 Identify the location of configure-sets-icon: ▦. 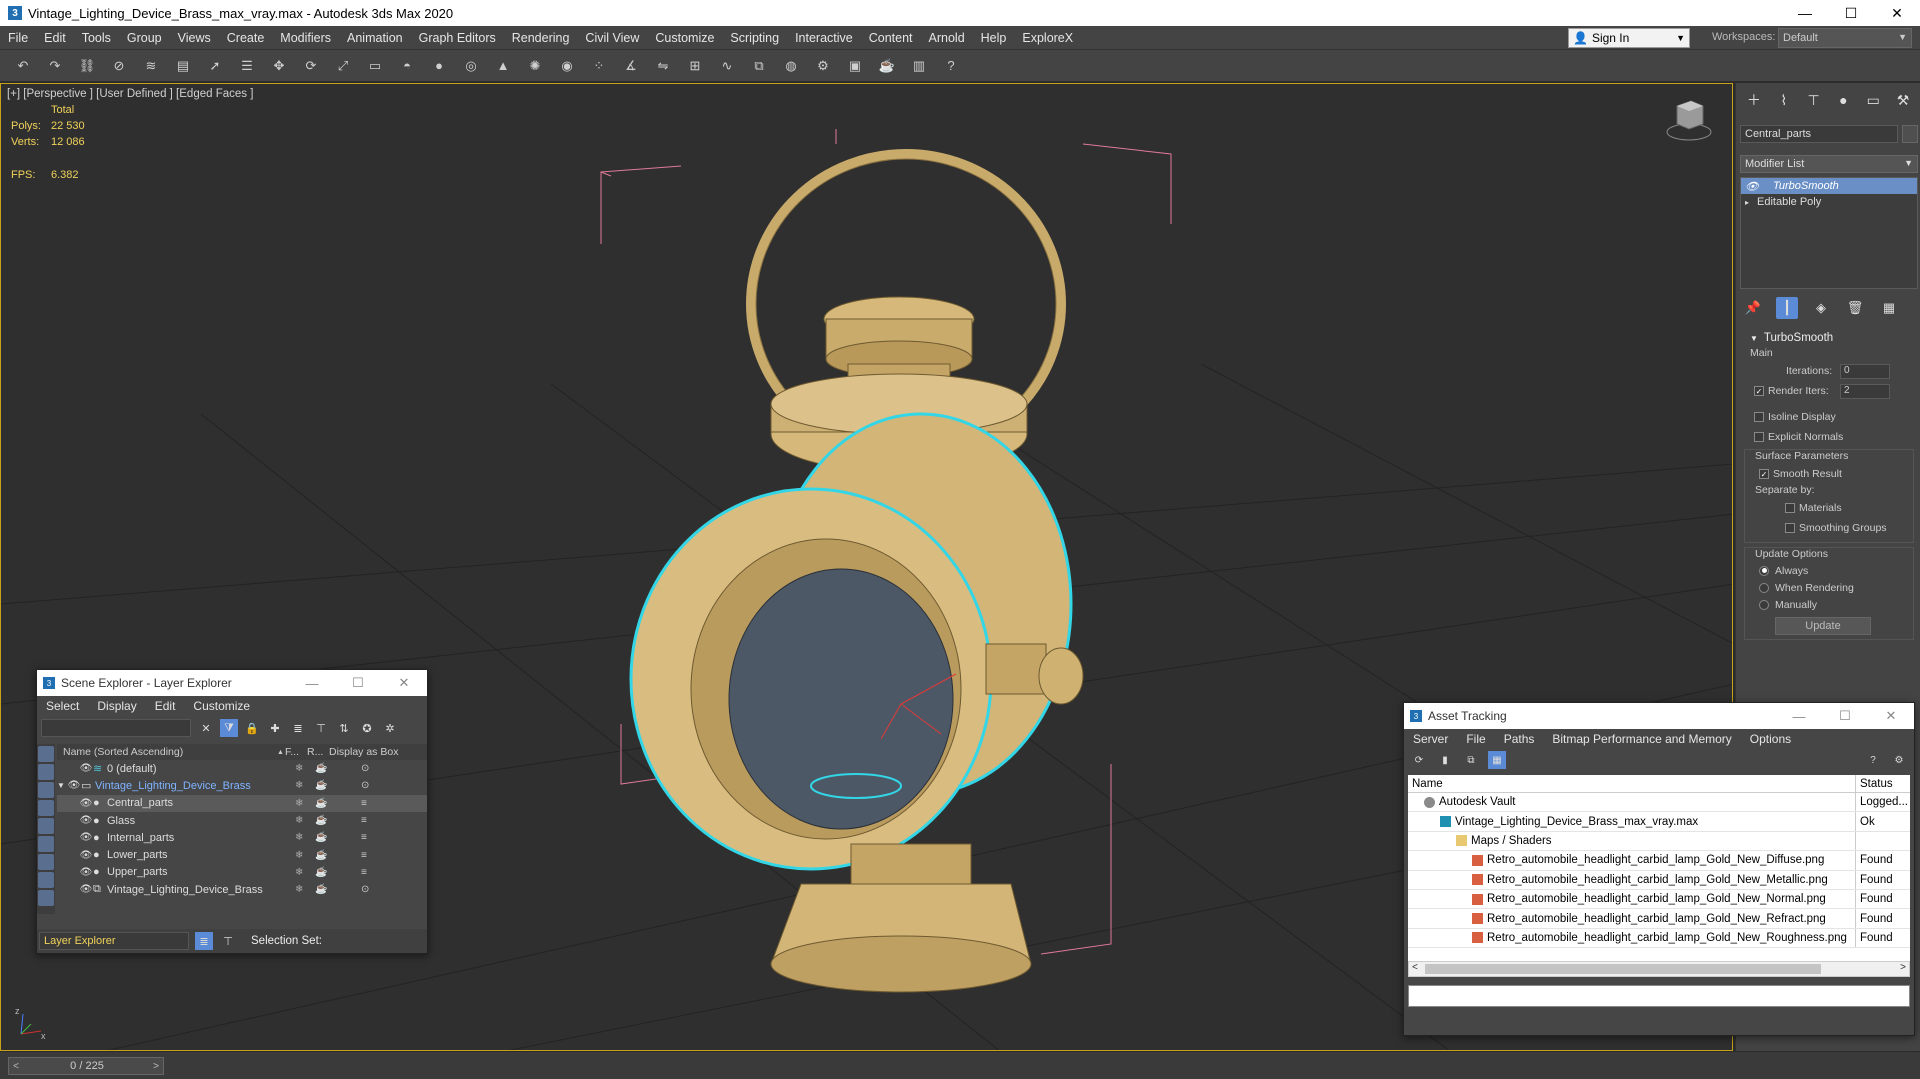
(1889, 308).